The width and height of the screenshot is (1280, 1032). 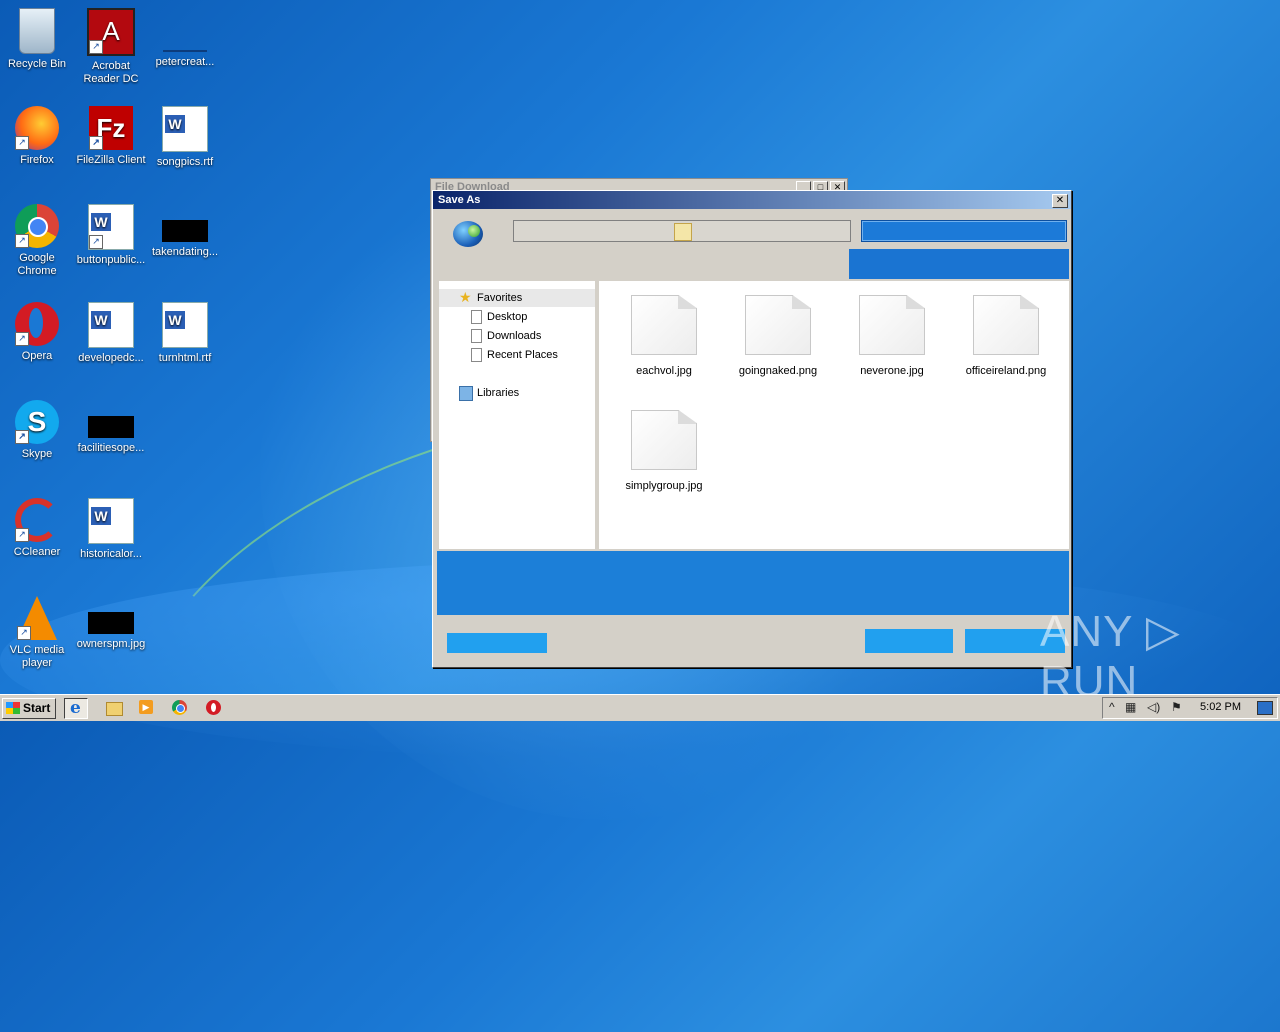 What do you see at coordinates (640, 707) in the screenshot?
I see `taskbar: Start ^ ▦ ◁) ⚑ 5:02 PM` at bounding box center [640, 707].